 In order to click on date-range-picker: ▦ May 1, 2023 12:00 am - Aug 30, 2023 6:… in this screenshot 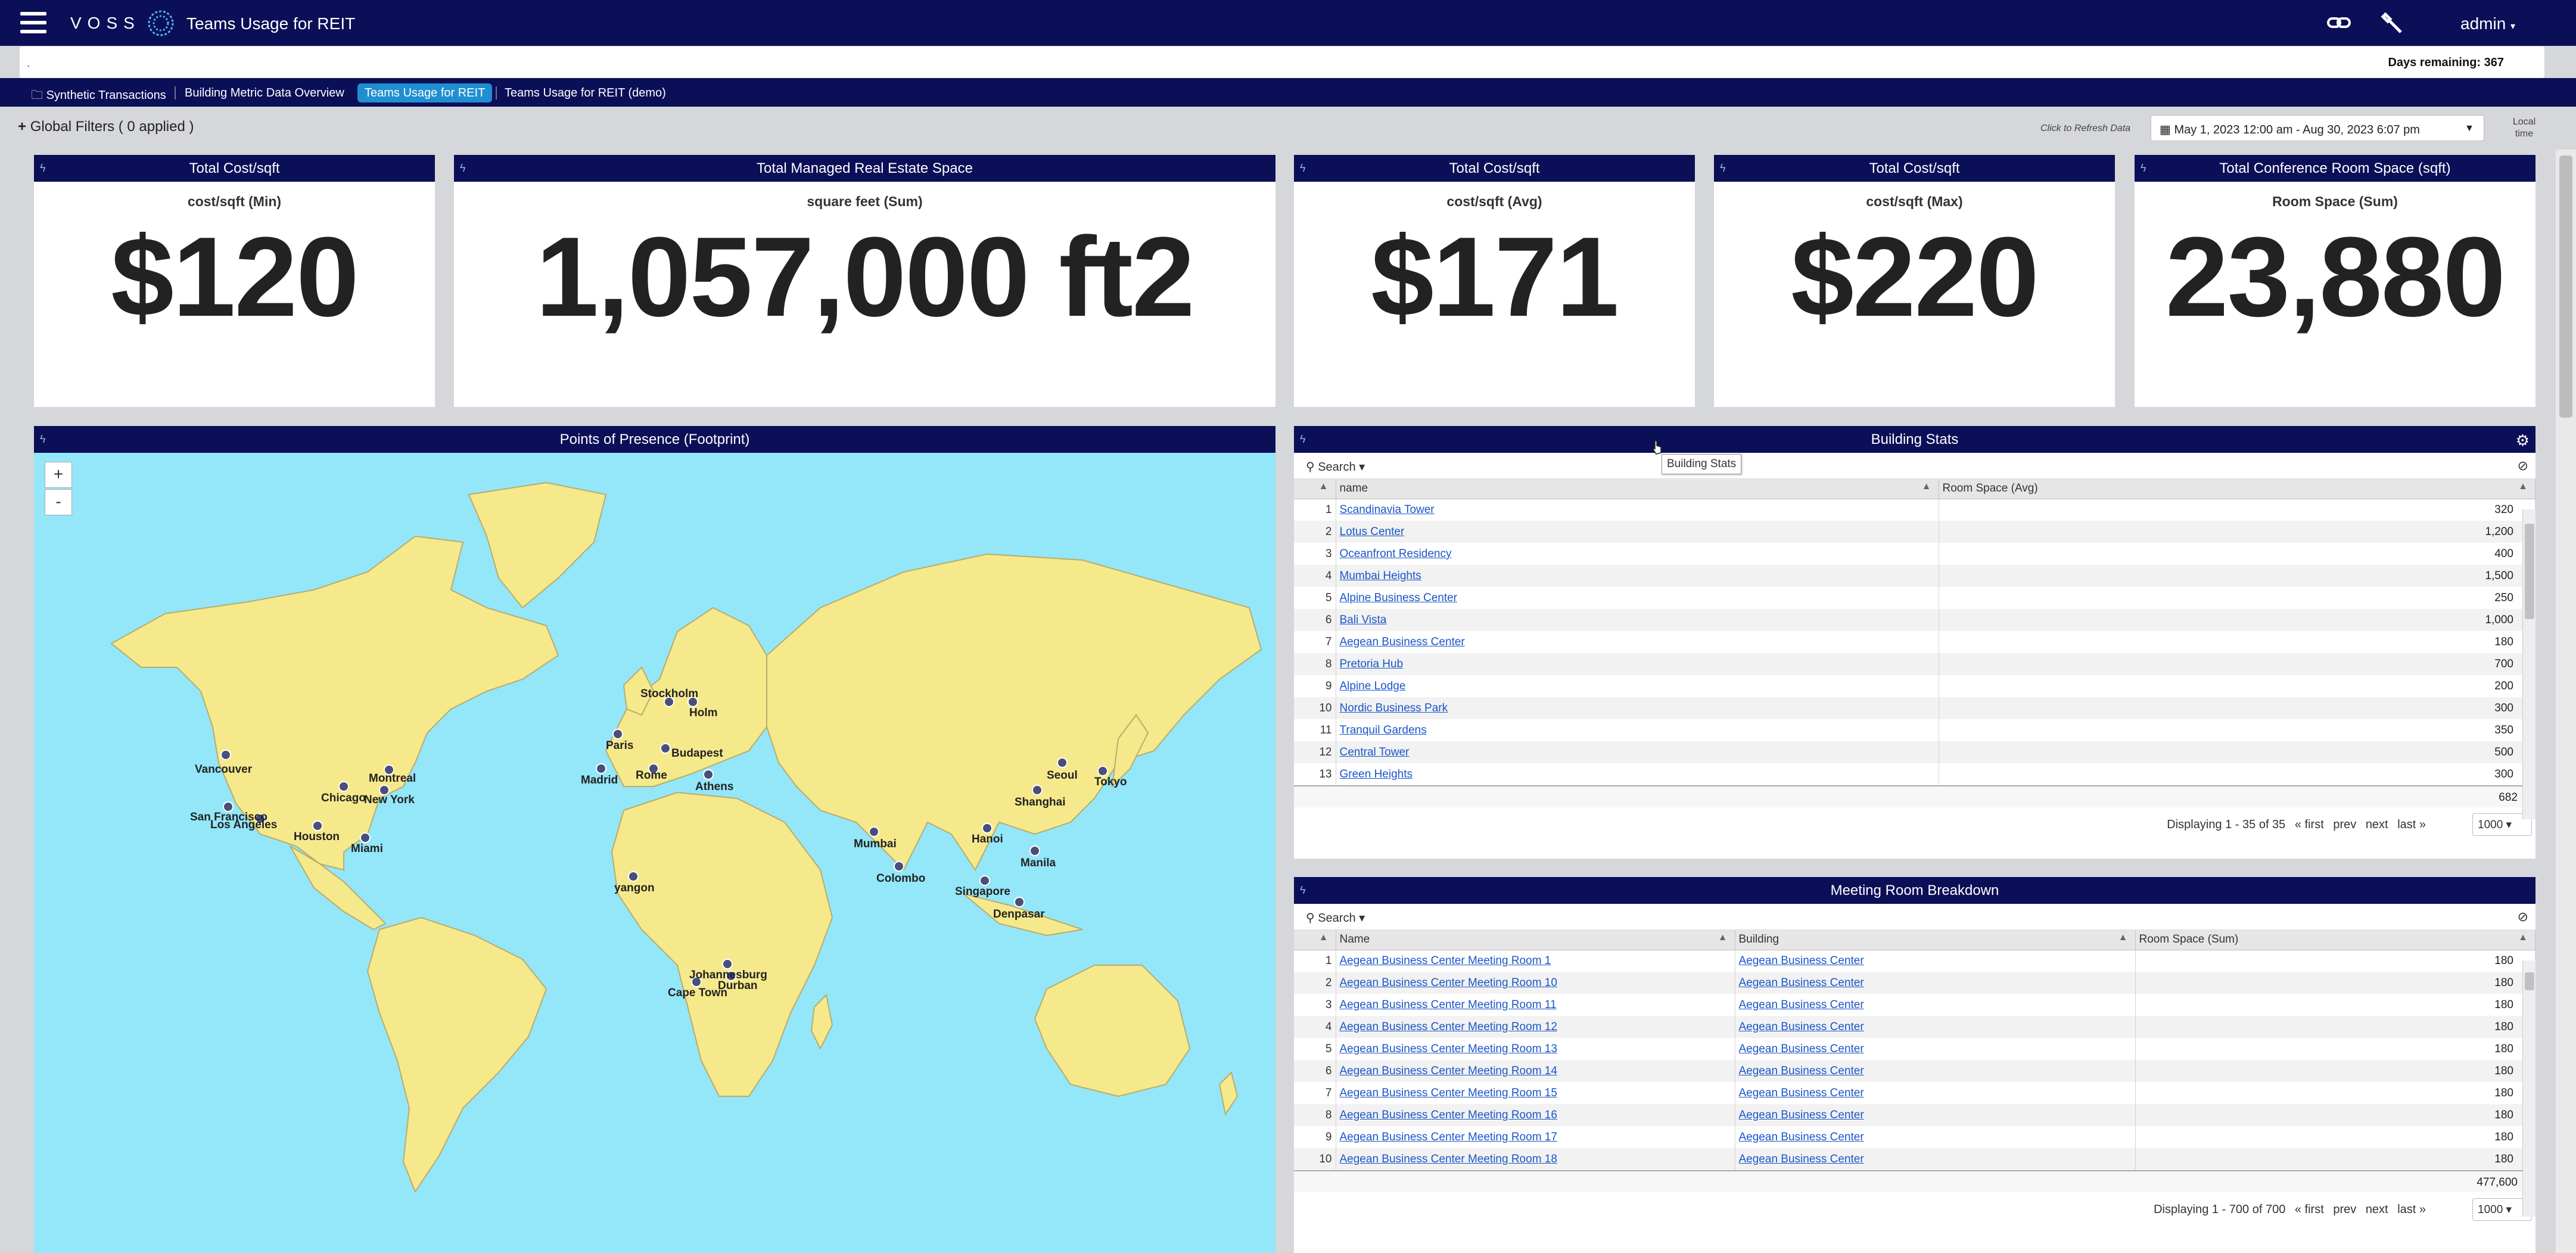, I will do `click(2317, 128)`.